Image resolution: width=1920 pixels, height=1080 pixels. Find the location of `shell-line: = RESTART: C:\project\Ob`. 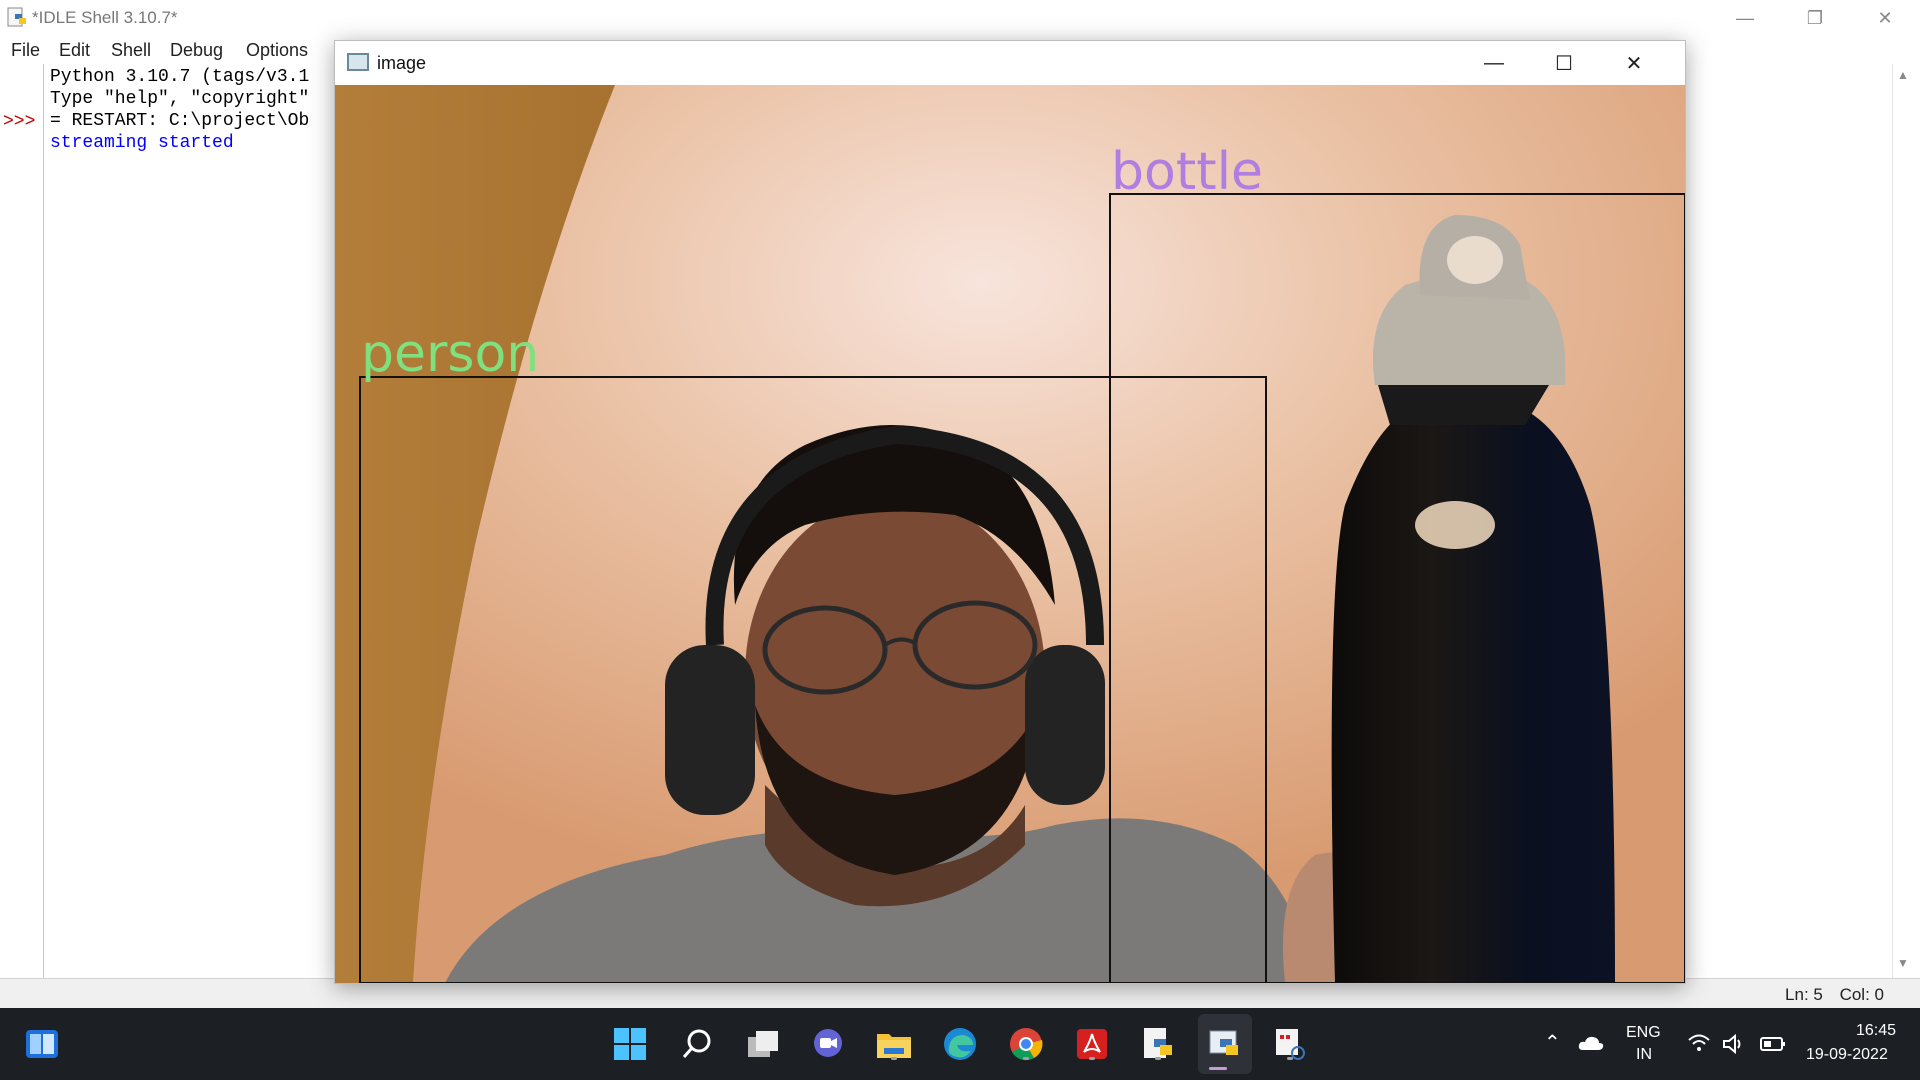

shell-line: = RESTART: C:\project\Ob is located at coordinates (180, 121).